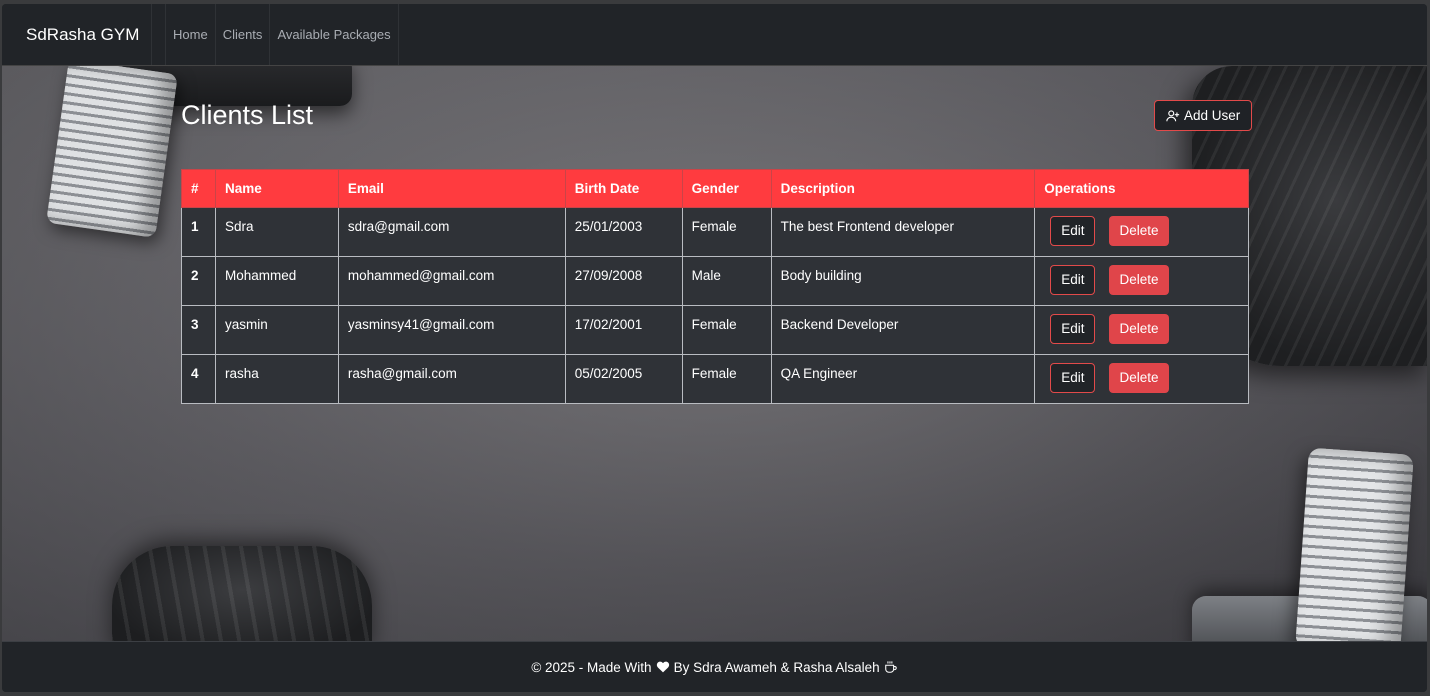  Describe the element at coordinates (726, 281) in the screenshot. I see `cell-gender: Male` at that location.